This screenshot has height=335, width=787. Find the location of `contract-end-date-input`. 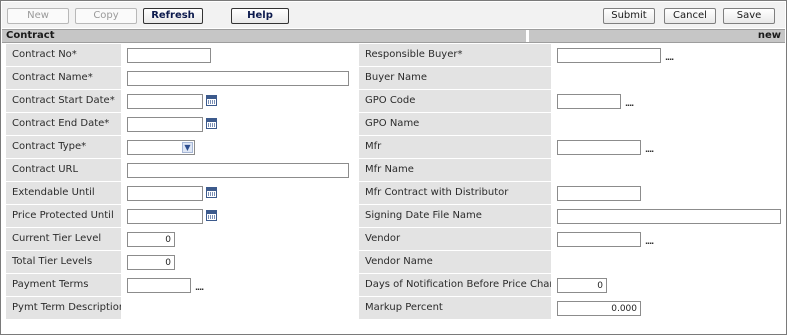

contract-end-date-input is located at coordinates (165, 124).